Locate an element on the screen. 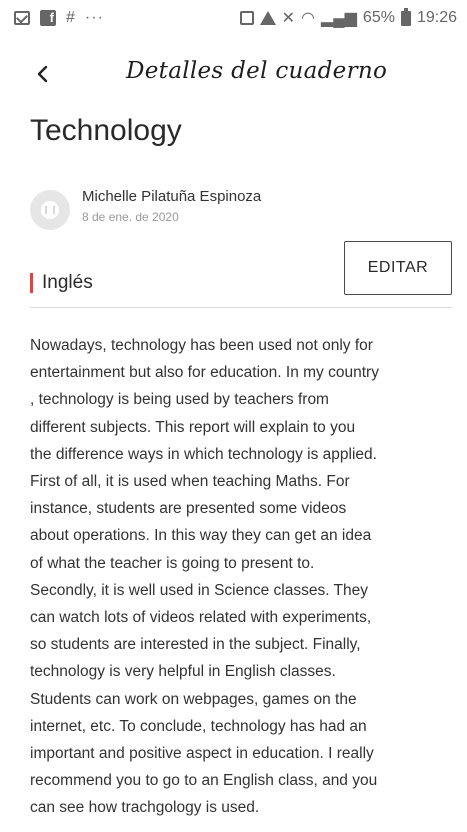 The width and height of the screenshot is (467, 832). app-header: Detalles del cuaderno is located at coordinates (233, 74).